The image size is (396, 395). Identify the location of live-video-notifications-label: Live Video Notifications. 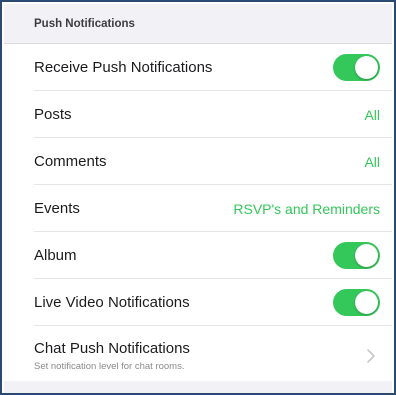
(112, 302).